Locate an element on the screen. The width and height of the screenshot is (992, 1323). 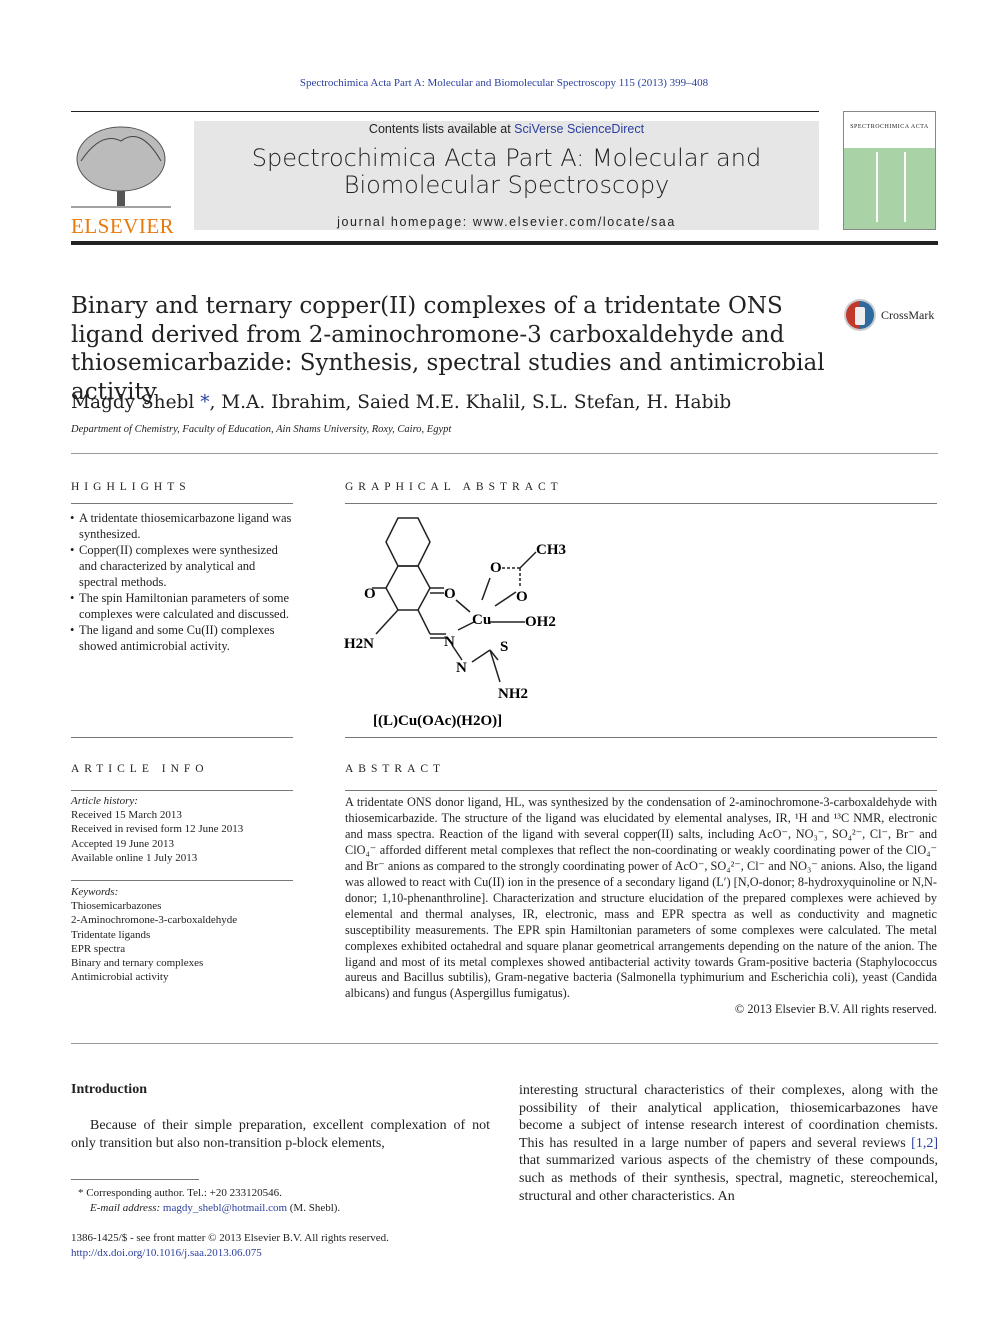
contents-prefix: Contents lists available at is located at coordinates (441, 129).